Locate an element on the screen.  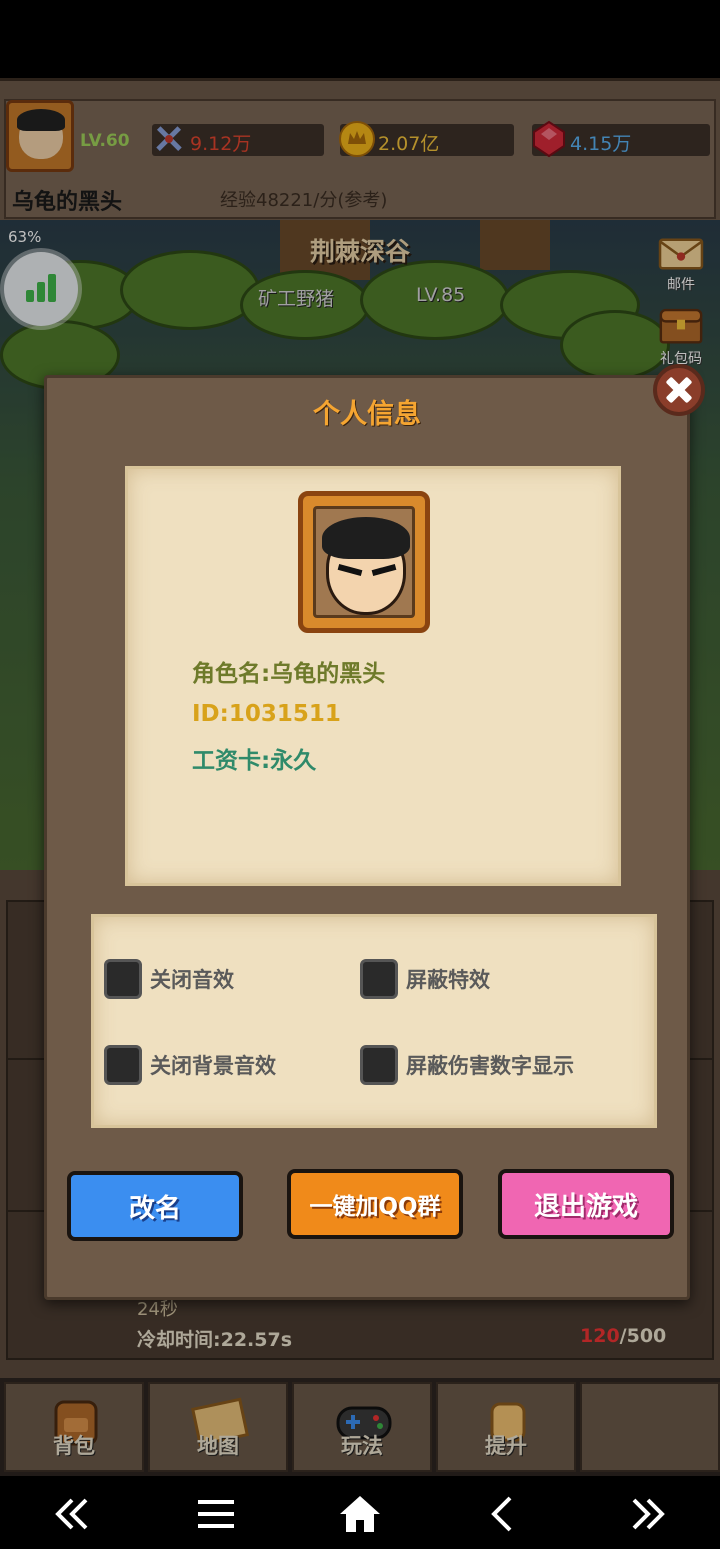
role-name: 角色名:乌龟的黑头 is located at coordinates (289, 674).